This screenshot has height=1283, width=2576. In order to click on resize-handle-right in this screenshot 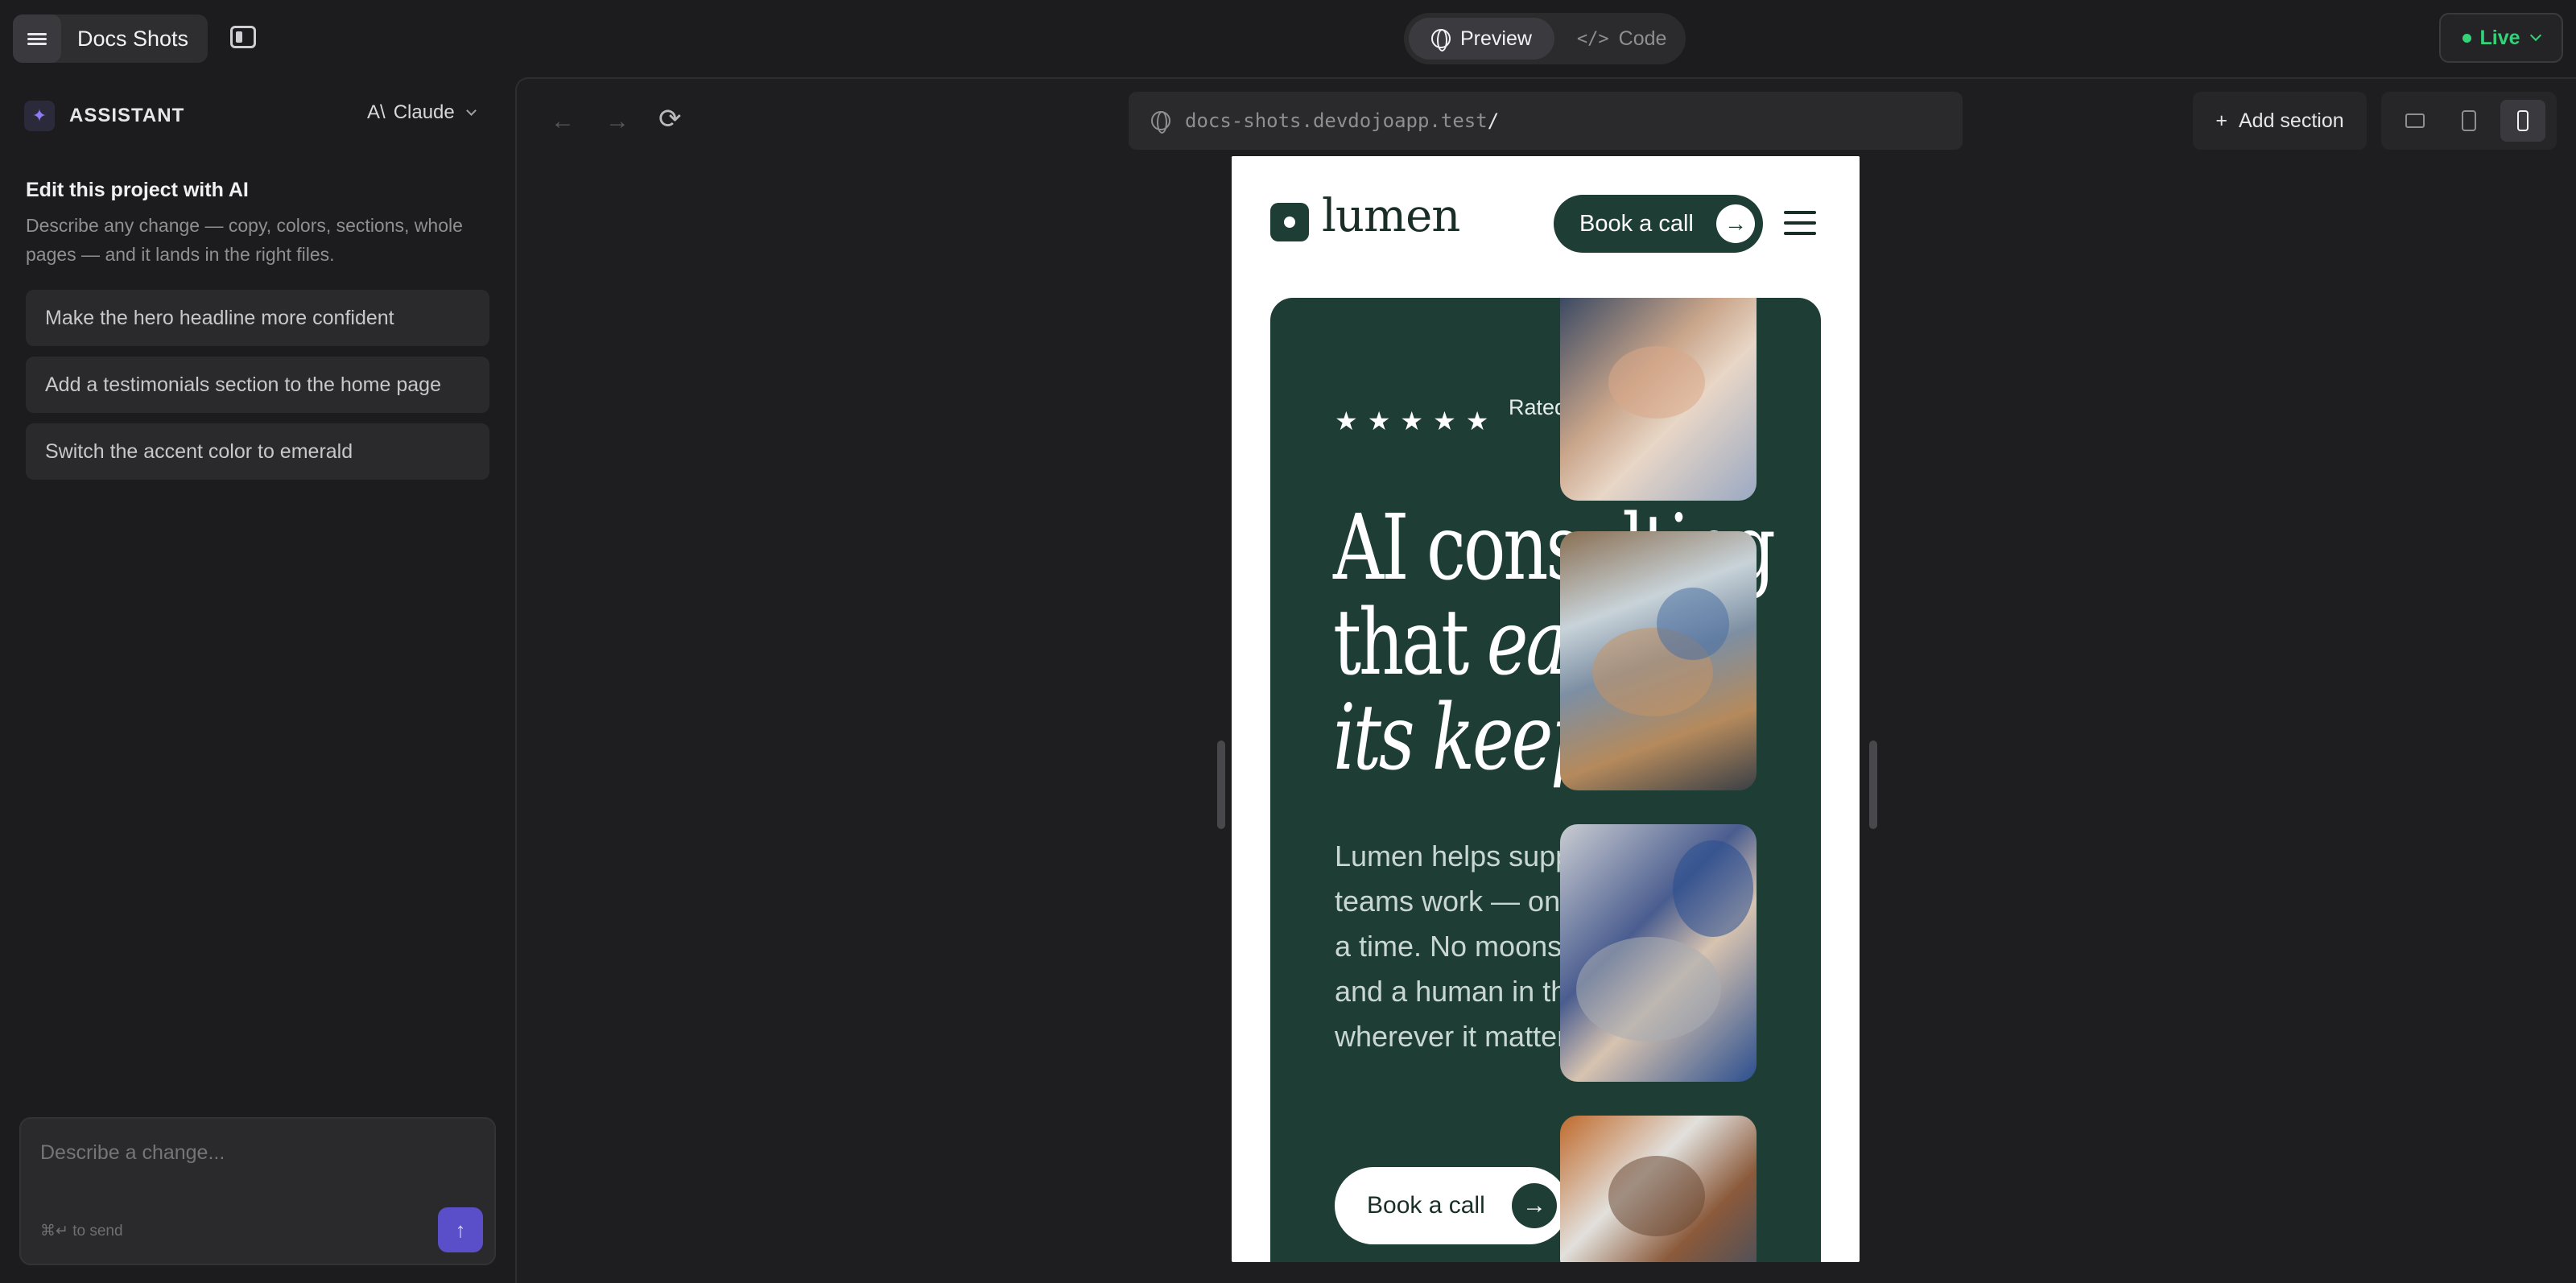, I will do `click(1873, 785)`.